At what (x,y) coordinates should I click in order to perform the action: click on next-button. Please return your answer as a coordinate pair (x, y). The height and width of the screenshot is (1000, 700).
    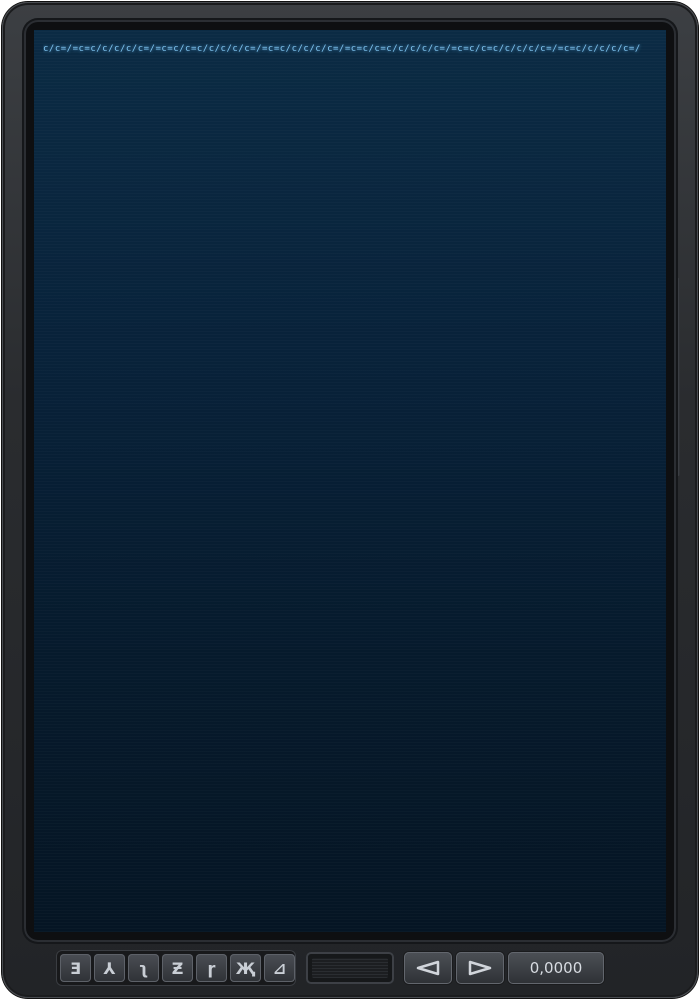
    Looking at the image, I should click on (480, 968).